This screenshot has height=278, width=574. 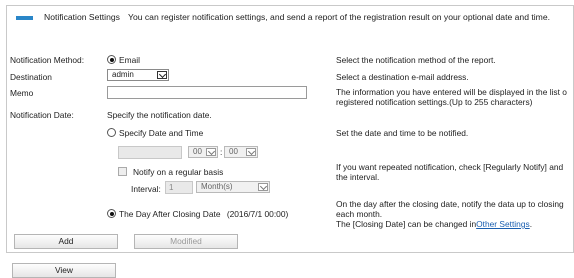 What do you see at coordinates (47, 60) in the screenshot?
I see `method-label: Notification Method:` at bounding box center [47, 60].